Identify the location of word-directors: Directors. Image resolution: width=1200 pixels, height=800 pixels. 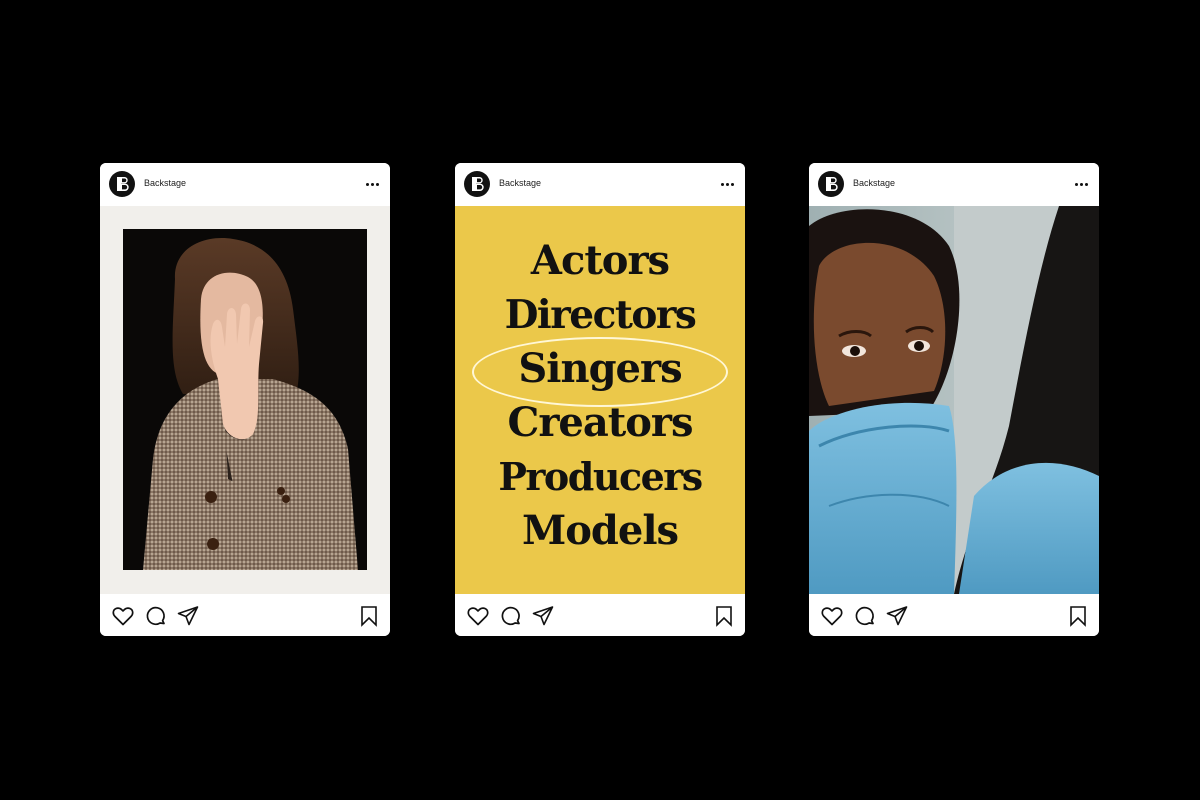
(600, 315).